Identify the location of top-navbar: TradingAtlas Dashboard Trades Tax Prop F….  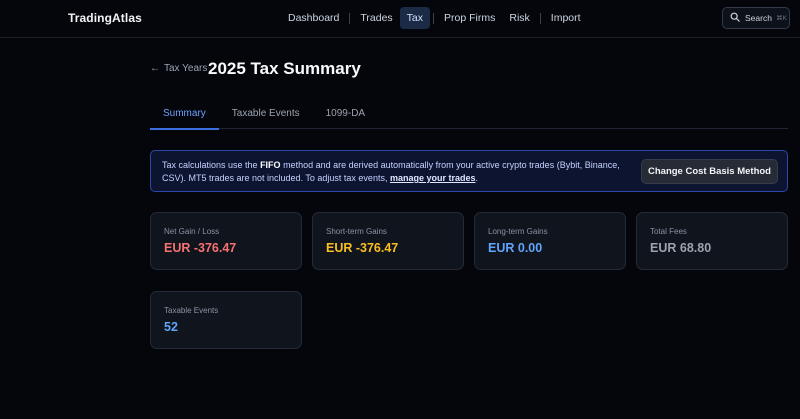
(400, 19).